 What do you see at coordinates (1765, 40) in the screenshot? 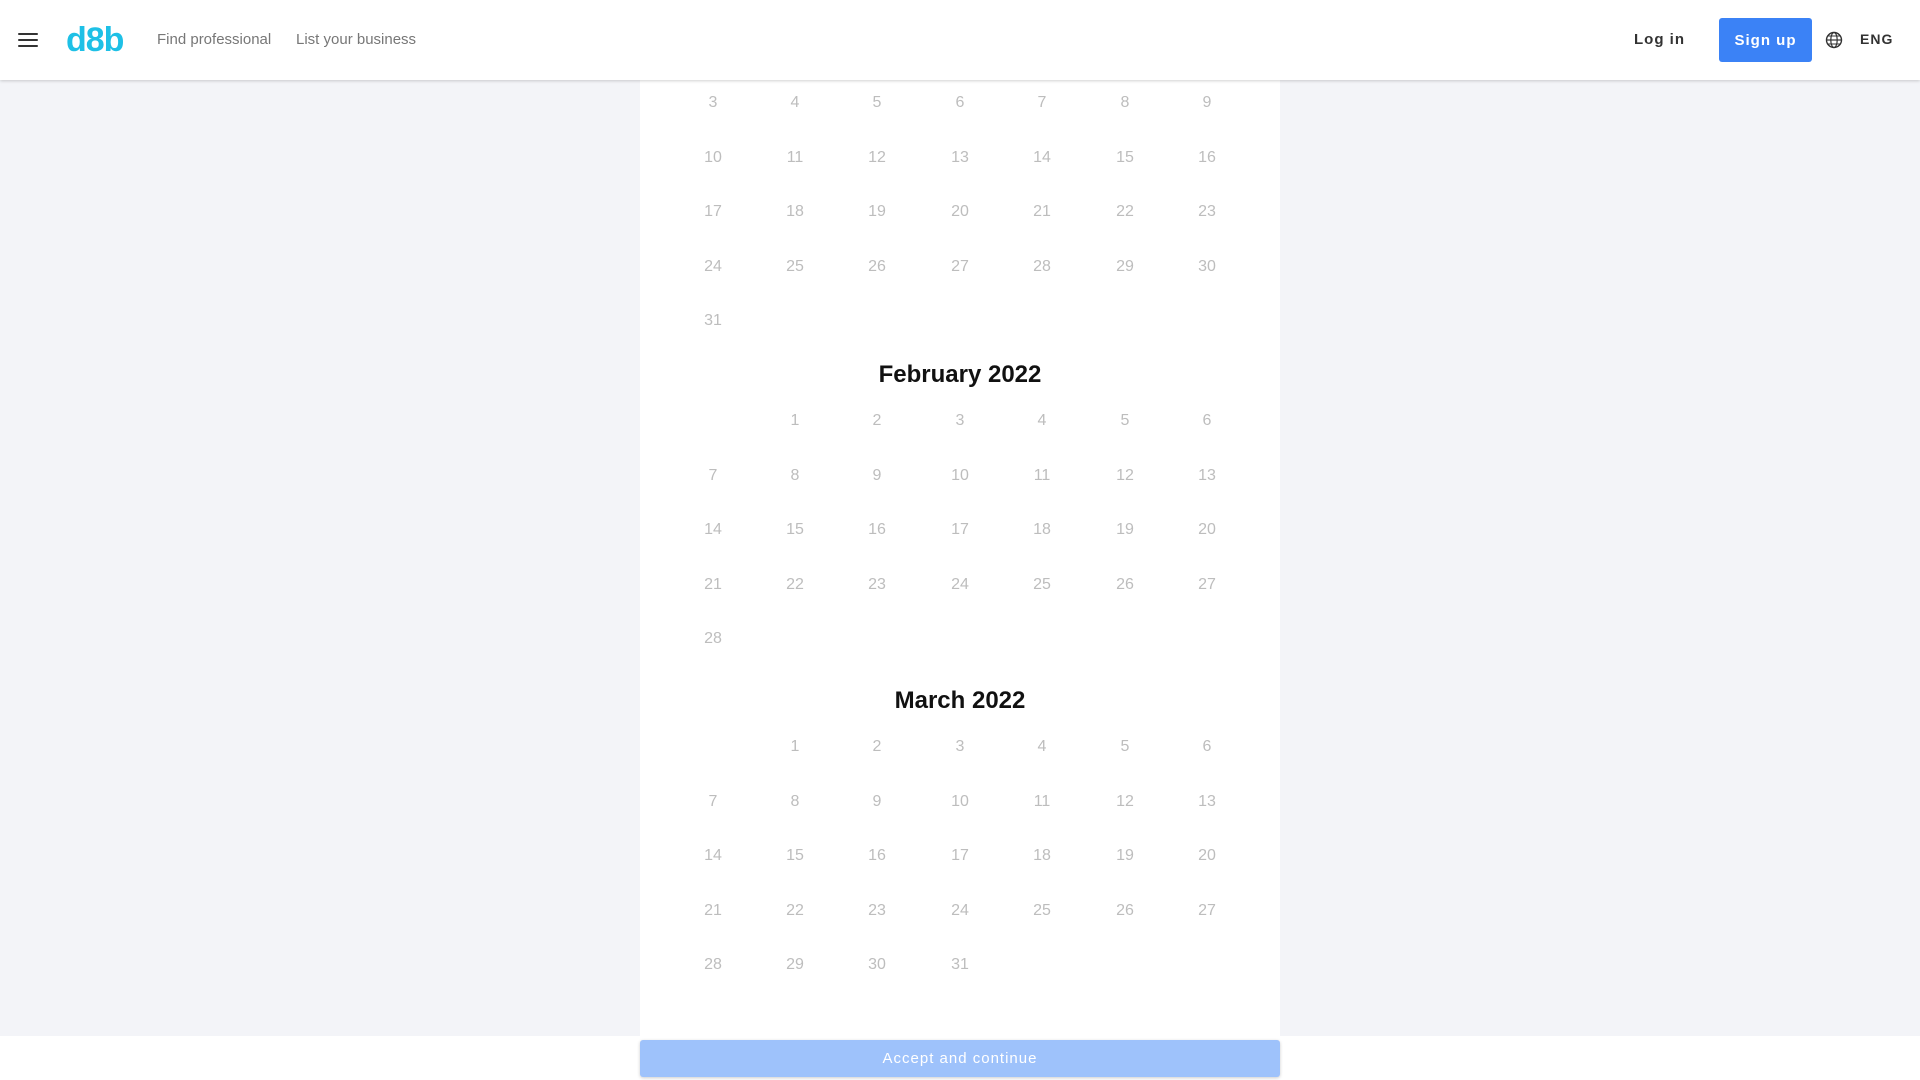
I see `signup-button: Sign up` at bounding box center [1765, 40].